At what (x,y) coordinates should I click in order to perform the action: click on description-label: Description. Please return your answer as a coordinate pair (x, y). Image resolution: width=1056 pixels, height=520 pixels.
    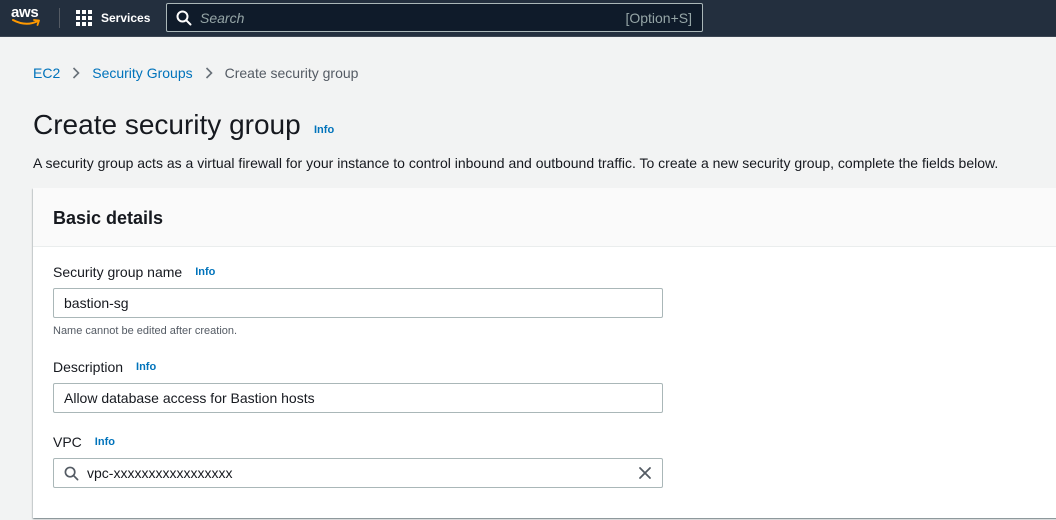
    Looking at the image, I should click on (88, 367).